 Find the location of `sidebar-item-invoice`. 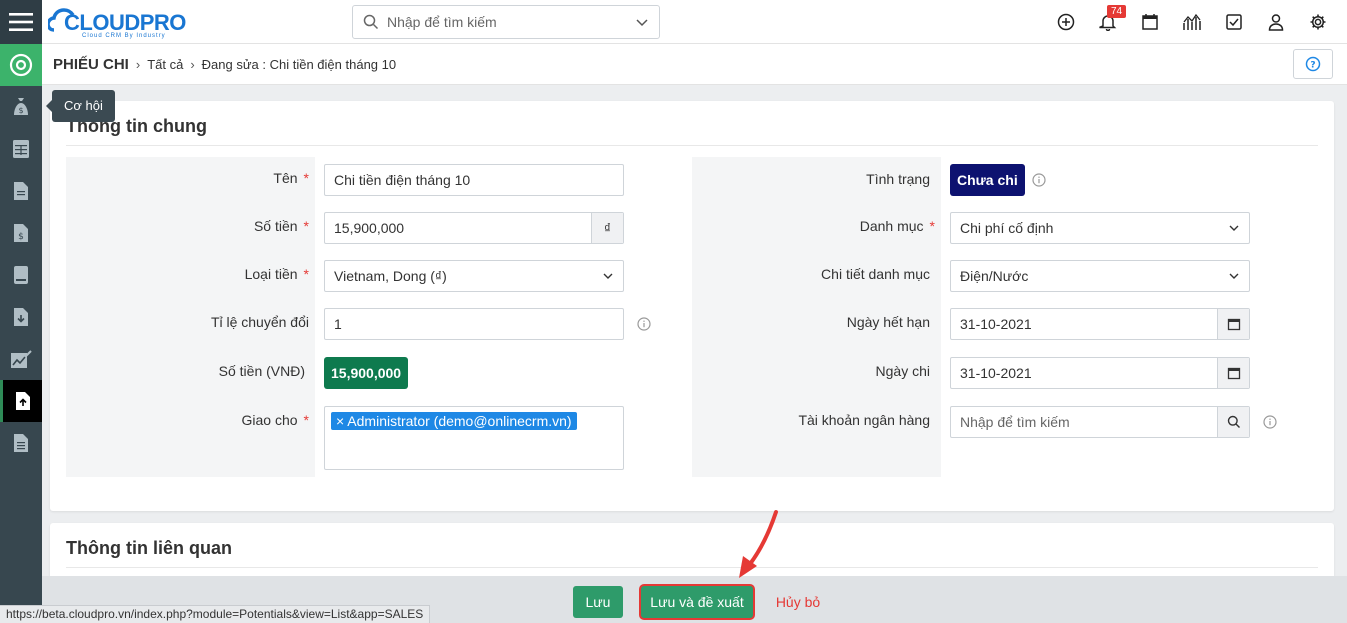

sidebar-item-invoice is located at coordinates (21, 191).